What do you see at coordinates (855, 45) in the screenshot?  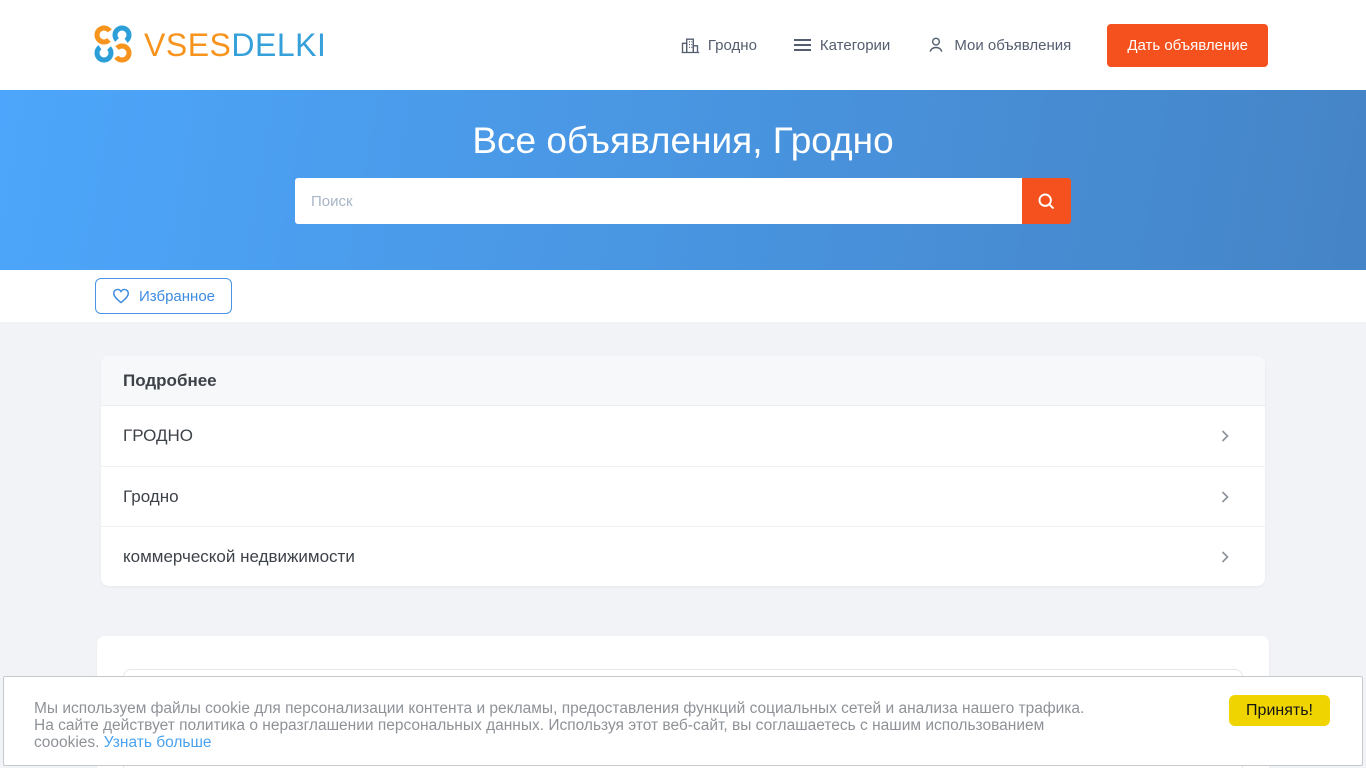 I see `nav-categories-label: Категории` at bounding box center [855, 45].